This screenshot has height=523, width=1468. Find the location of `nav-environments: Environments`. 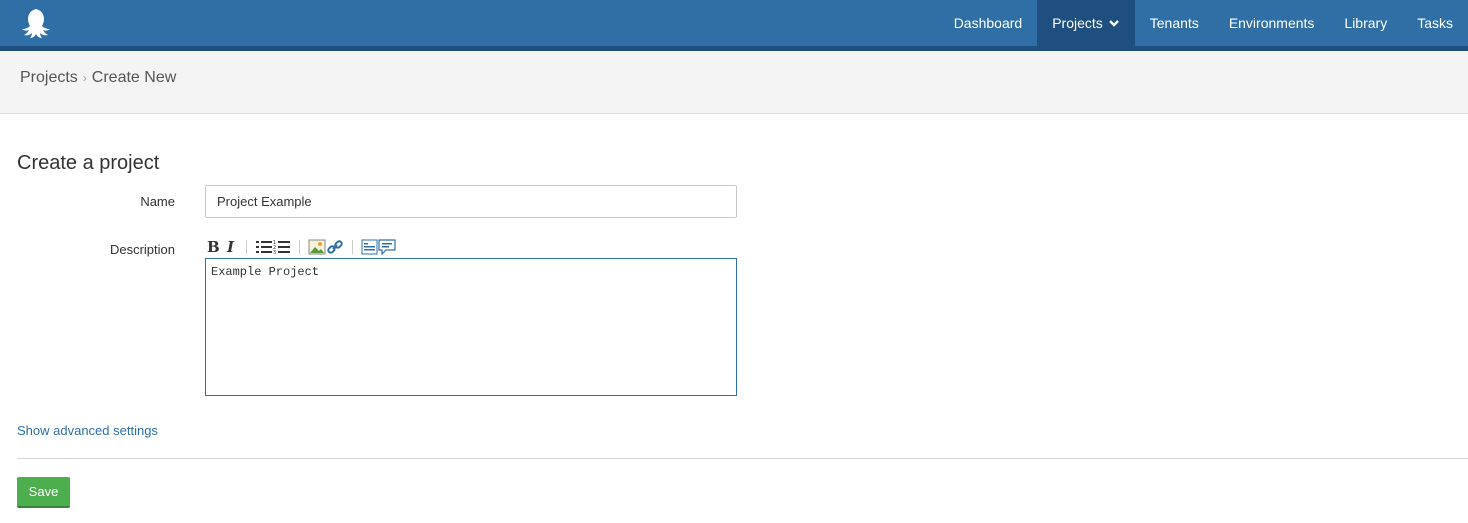

nav-environments: Environments is located at coordinates (1272, 23).